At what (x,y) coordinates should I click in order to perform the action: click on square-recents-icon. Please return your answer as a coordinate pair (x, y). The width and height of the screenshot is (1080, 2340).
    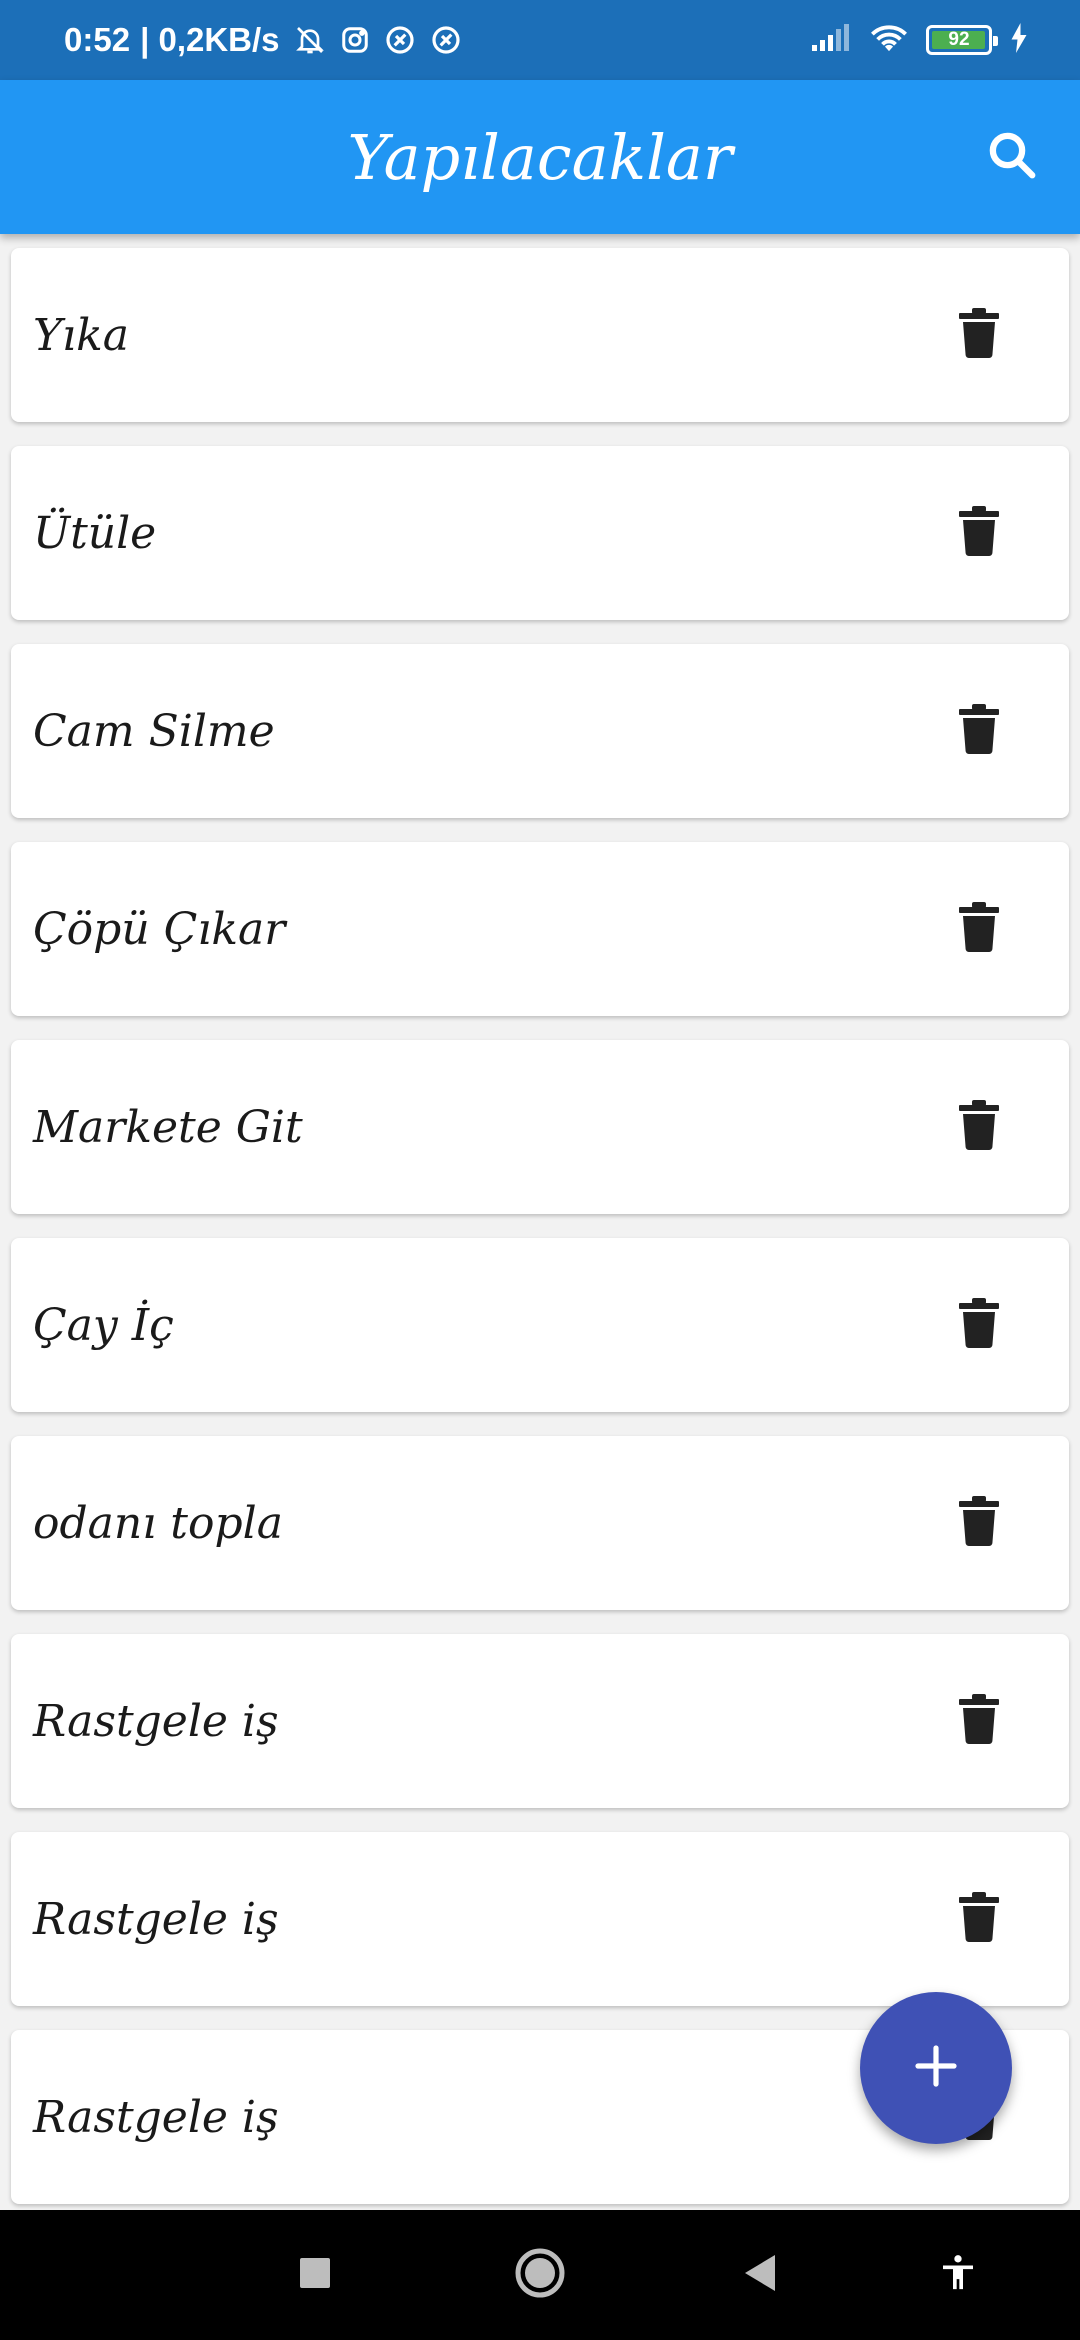
    Looking at the image, I should click on (315, 2275).